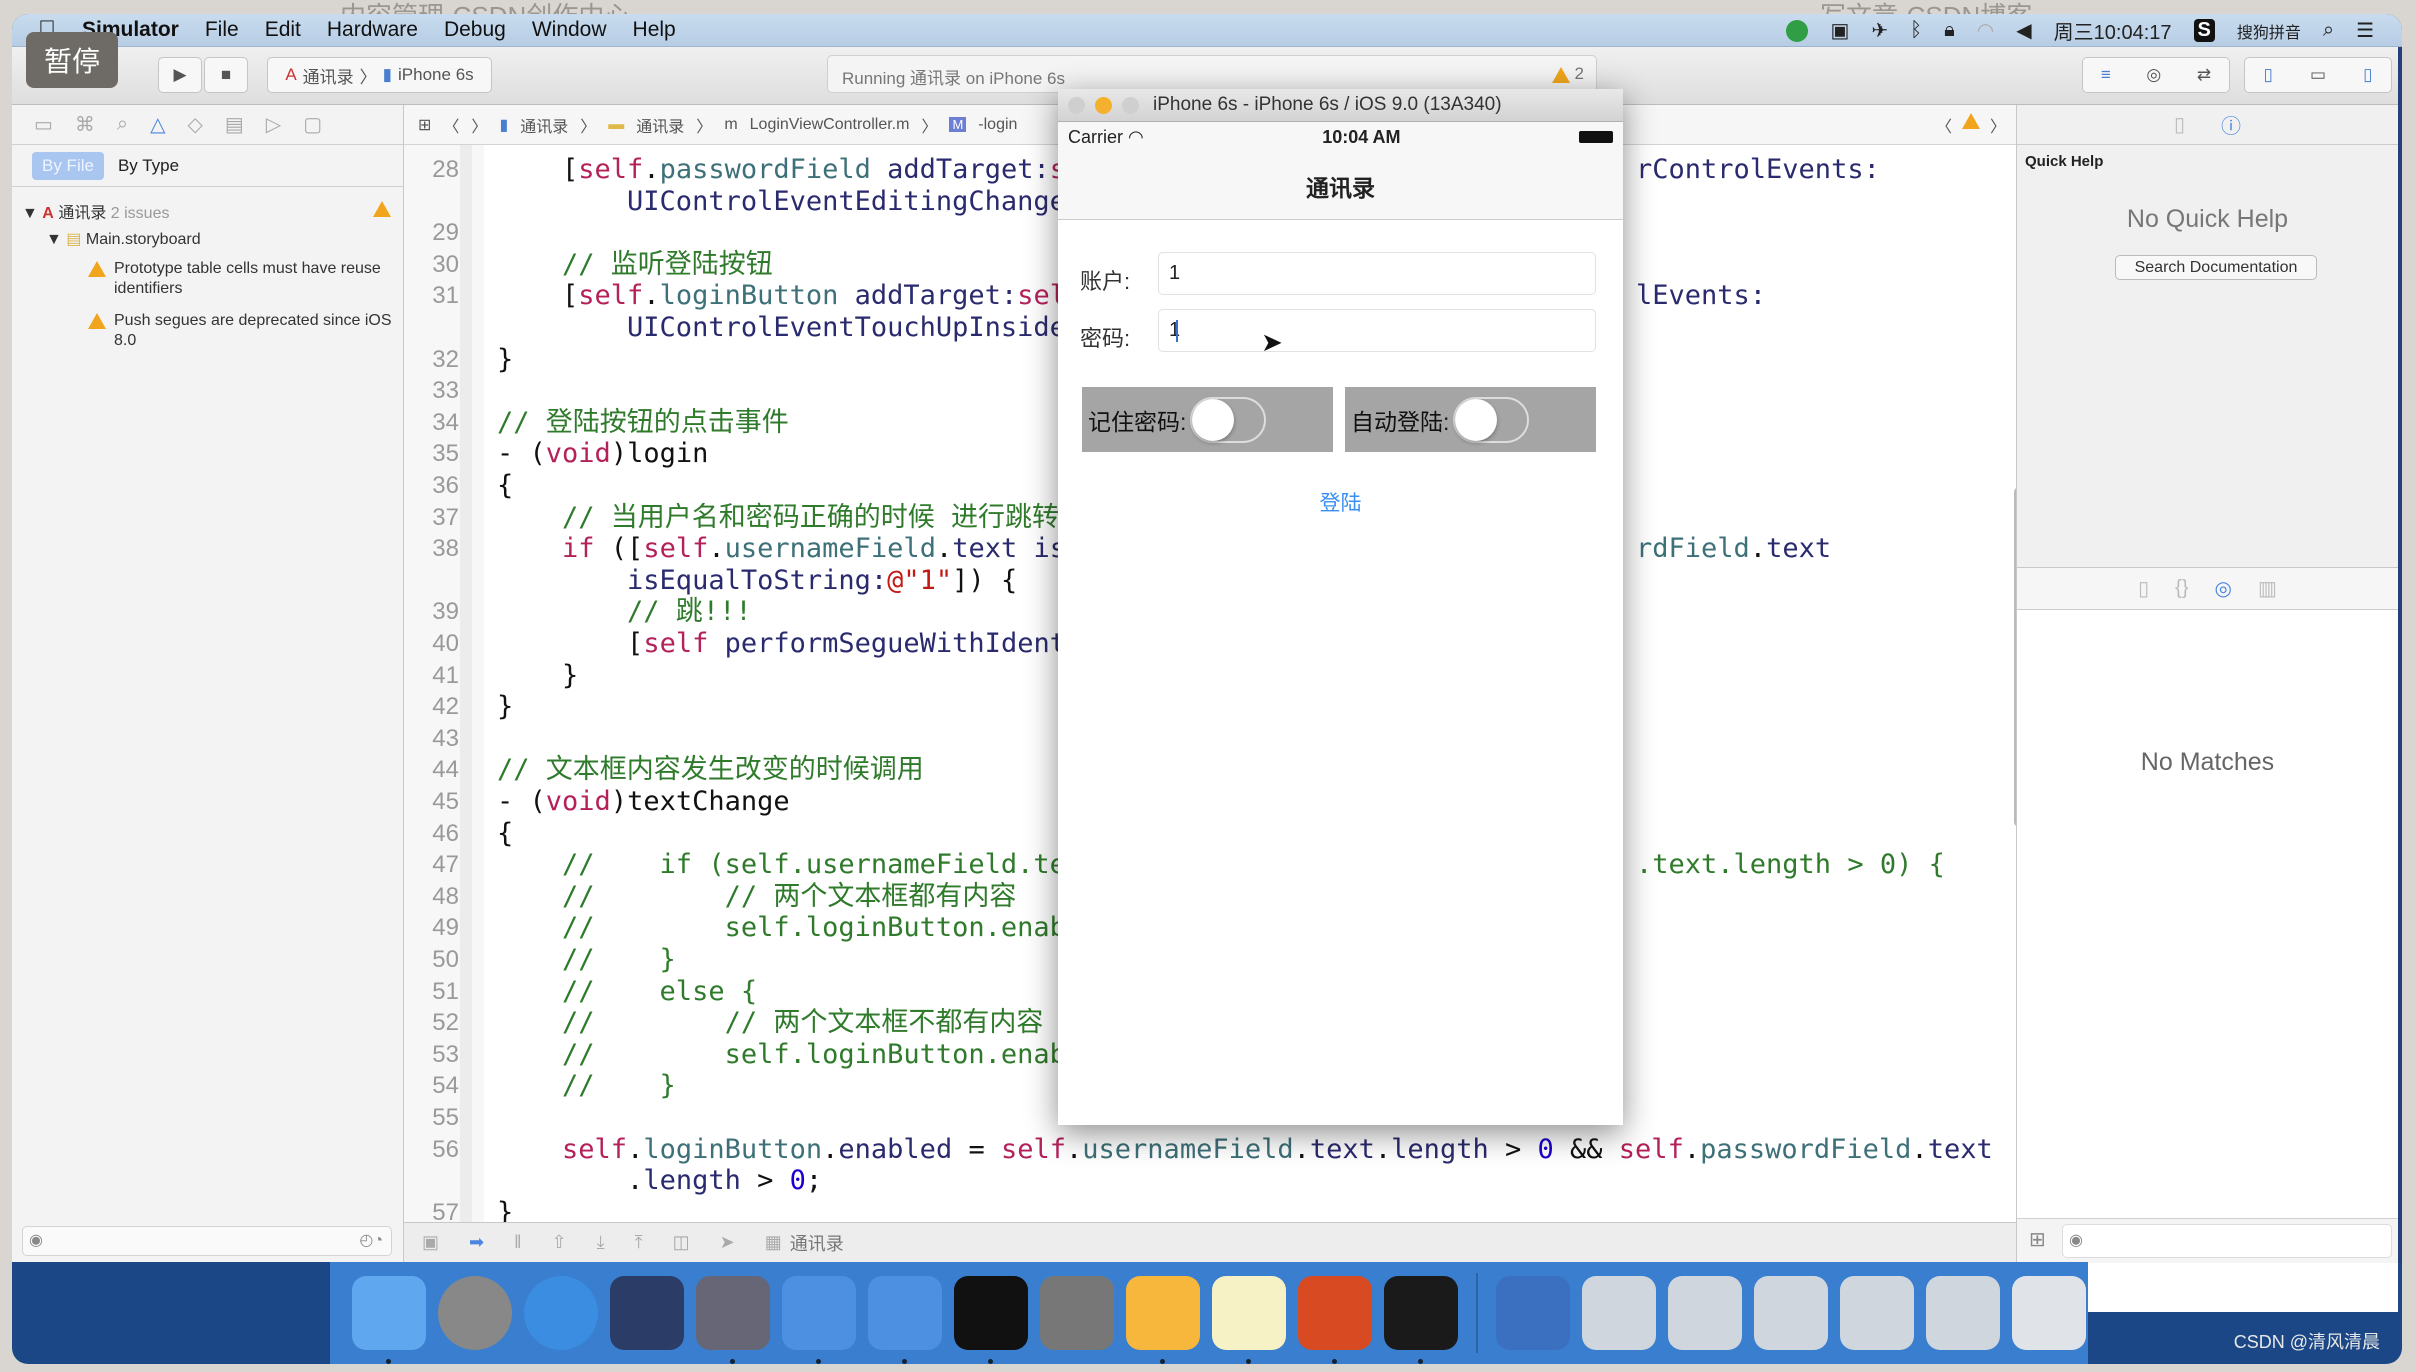 This screenshot has height=1372, width=2416. I want to click on remember-password-switch, so click(1228, 419).